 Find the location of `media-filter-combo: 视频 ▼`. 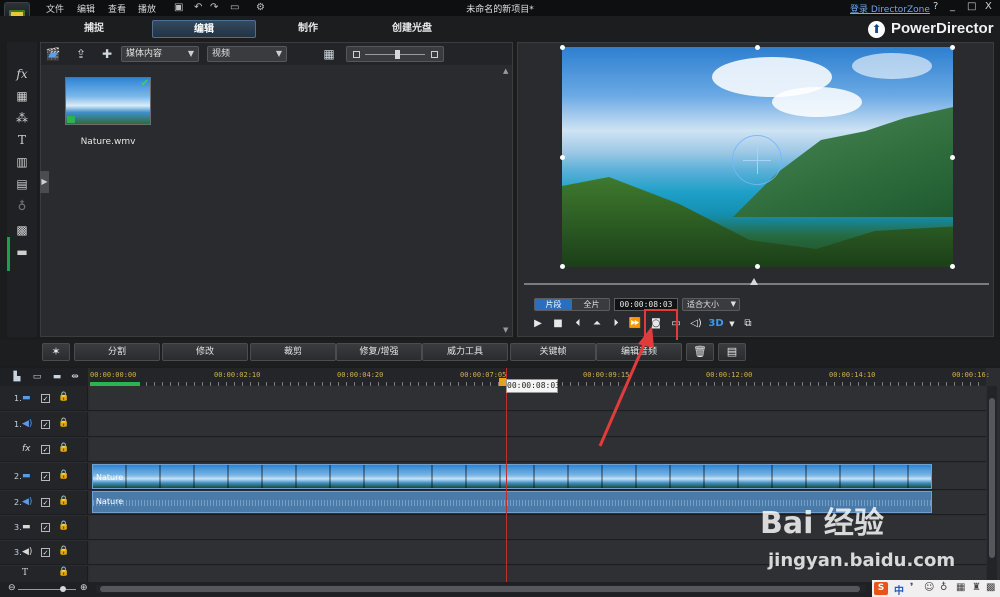

media-filter-combo: 视频 ▼ is located at coordinates (247, 54).